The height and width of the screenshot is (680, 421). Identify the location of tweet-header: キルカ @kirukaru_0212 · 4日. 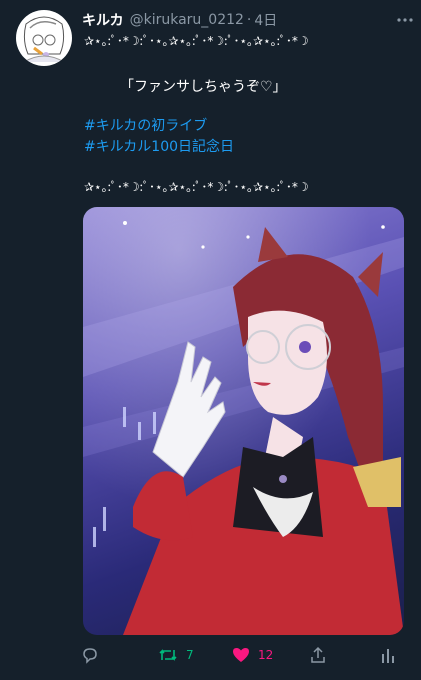
(179, 20).